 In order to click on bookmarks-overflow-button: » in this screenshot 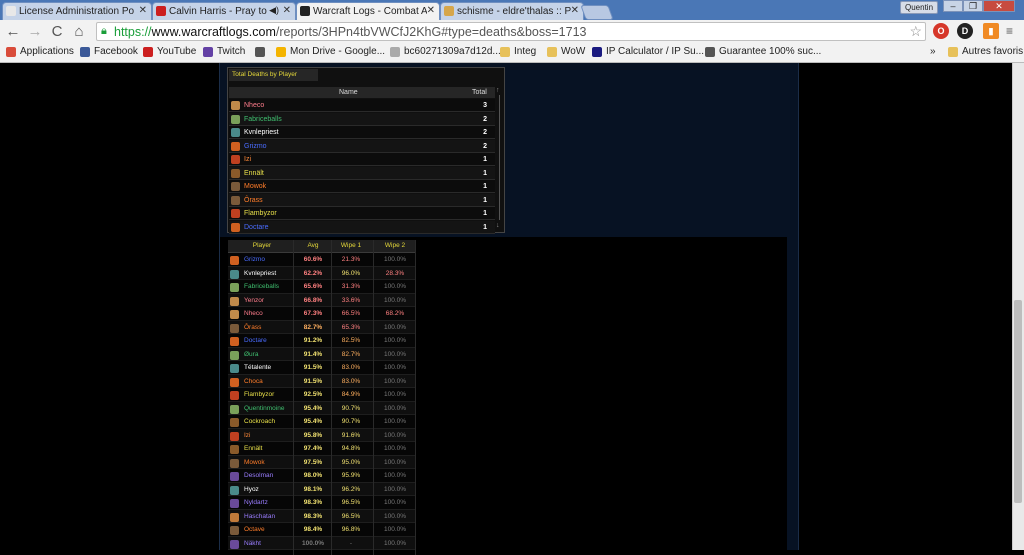, I will do `click(933, 51)`.